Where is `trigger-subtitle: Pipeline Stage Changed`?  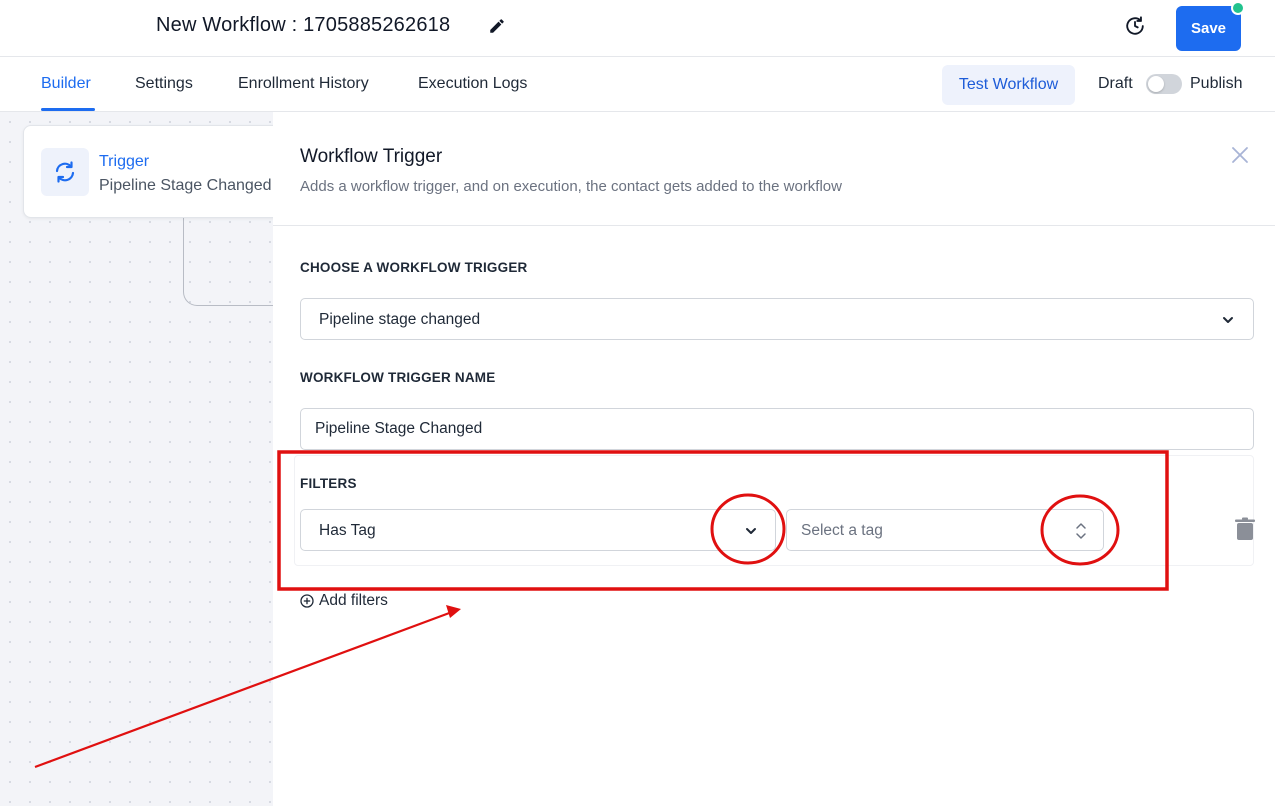 trigger-subtitle: Pipeline Stage Changed is located at coordinates (185, 185).